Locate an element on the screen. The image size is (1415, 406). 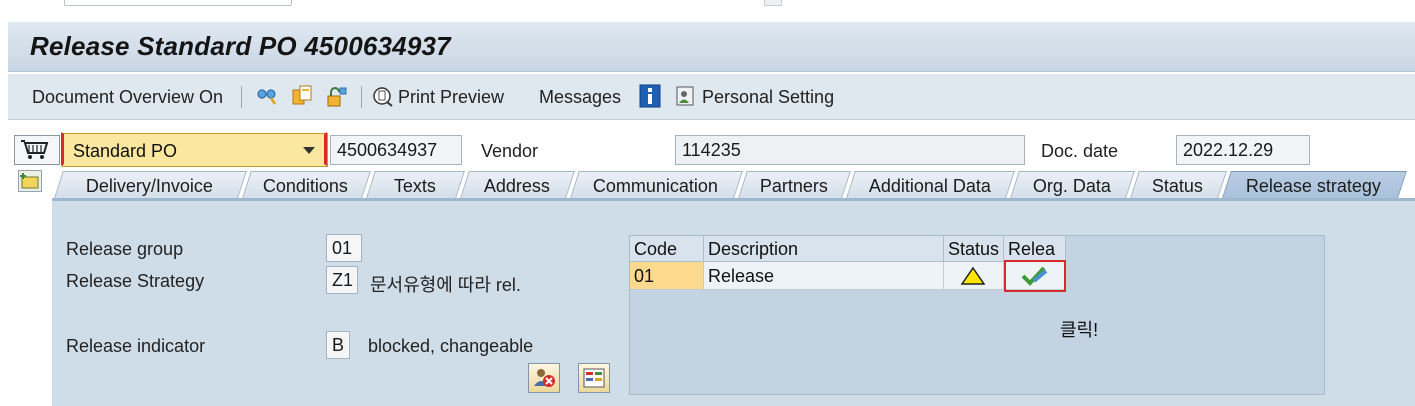
lock-icon is located at coordinates (337, 96).